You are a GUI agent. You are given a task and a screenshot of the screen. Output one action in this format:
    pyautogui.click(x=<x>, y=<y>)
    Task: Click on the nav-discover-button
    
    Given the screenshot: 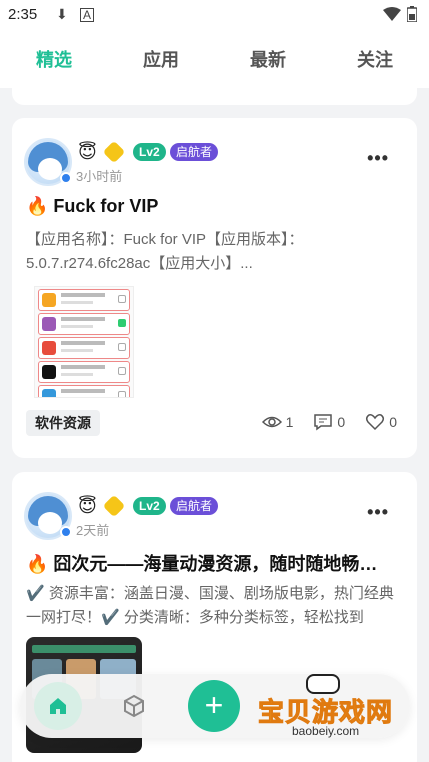 What is the action you would take?
    pyautogui.click(x=134, y=708)
    